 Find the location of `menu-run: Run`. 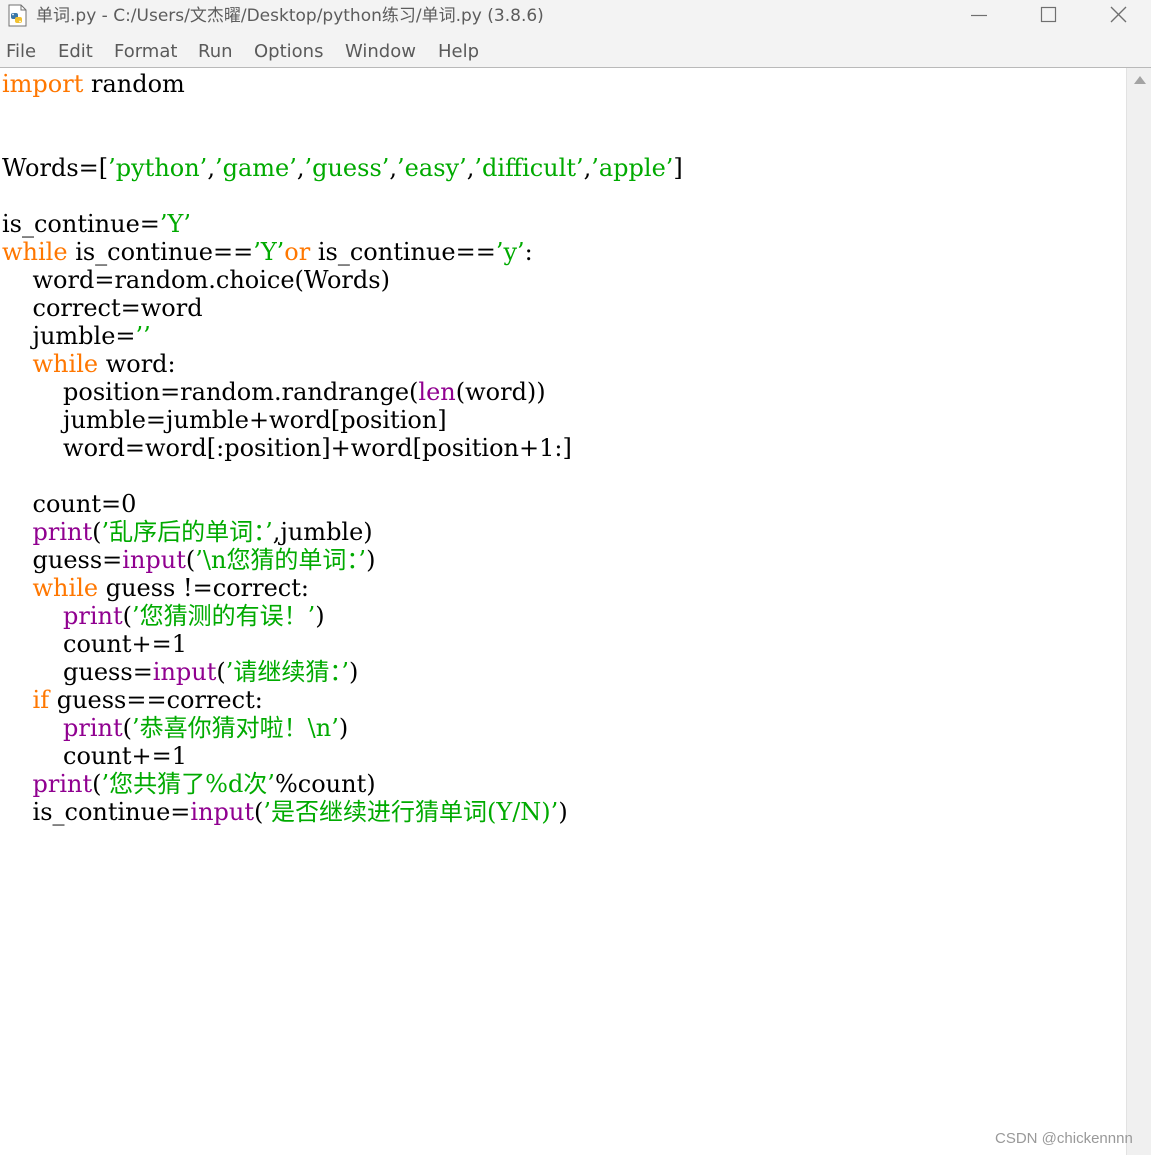

menu-run: Run is located at coordinates (215, 52).